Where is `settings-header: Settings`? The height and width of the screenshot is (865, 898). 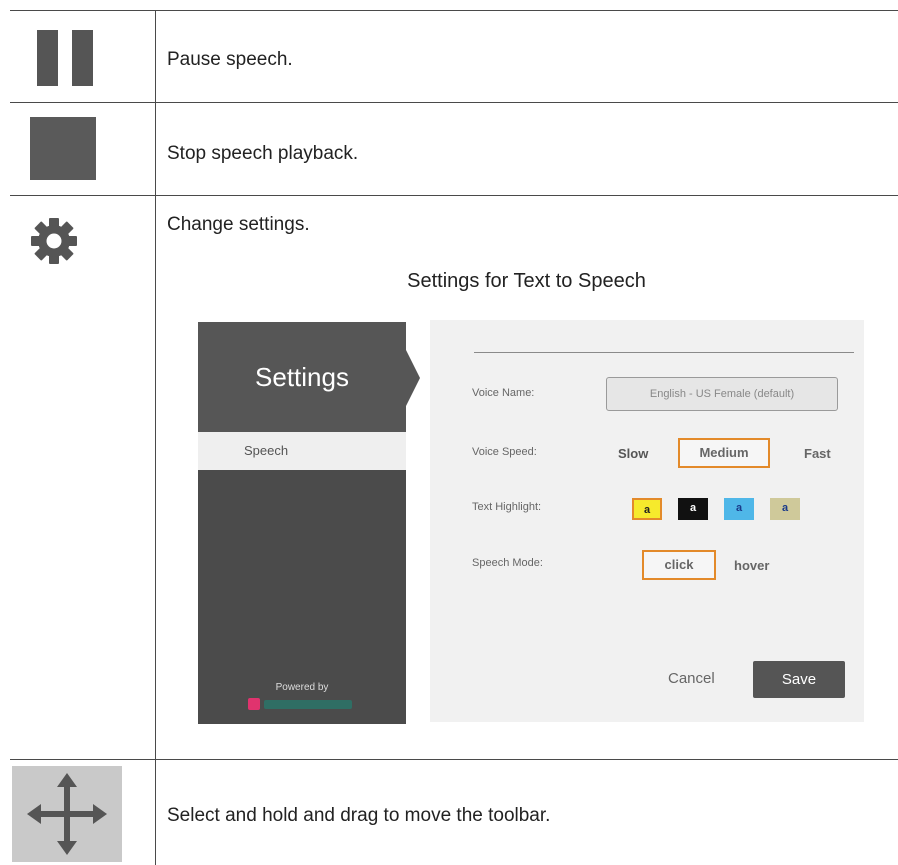
settings-header: Settings is located at coordinates (302, 377).